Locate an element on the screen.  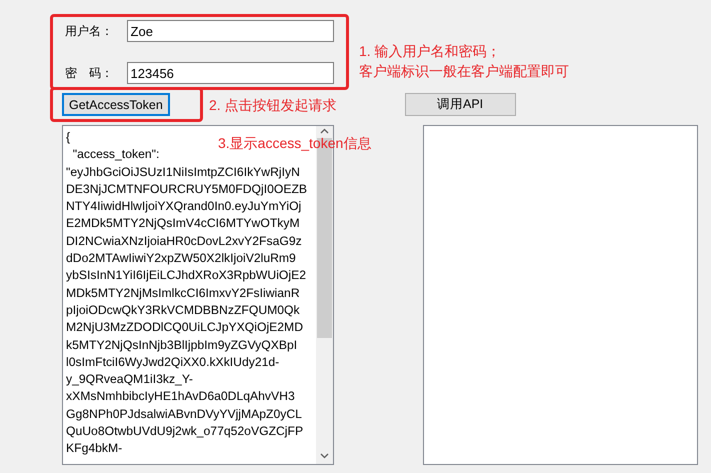
token-text-line: DI2NCwiaXNzIjoiaHR0cDovL2xvY2FsaG9z is located at coordinates (184, 241).